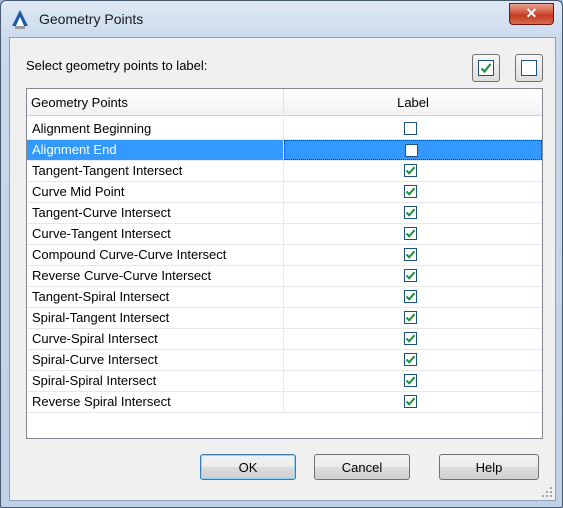  Describe the element at coordinates (107, 170) in the screenshot. I see `geometry-point-name: Tangent-Tangent Intersect` at that location.